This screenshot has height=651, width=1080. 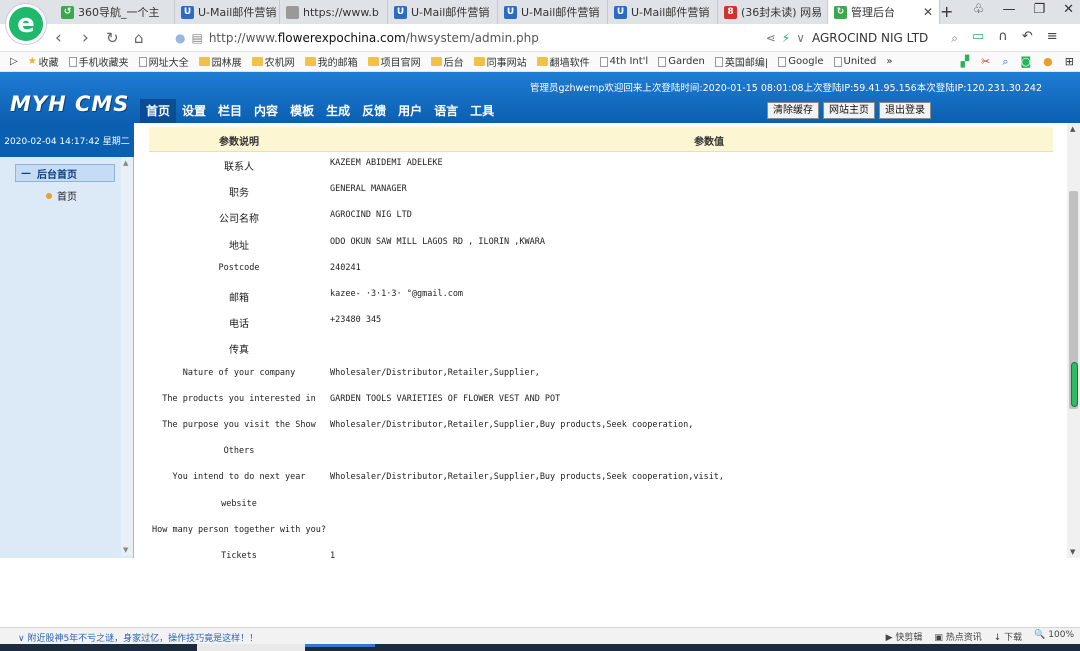 What do you see at coordinates (1069, 62) in the screenshot?
I see `apps-icon: ⊞` at bounding box center [1069, 62].